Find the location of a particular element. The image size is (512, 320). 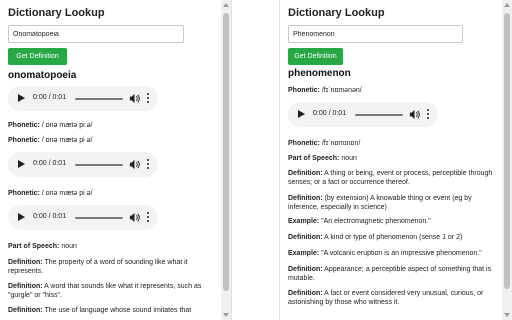

phonetic-line: Phonetic: / ɒnə mætə piːə/ is located at coordinates (113, 125).